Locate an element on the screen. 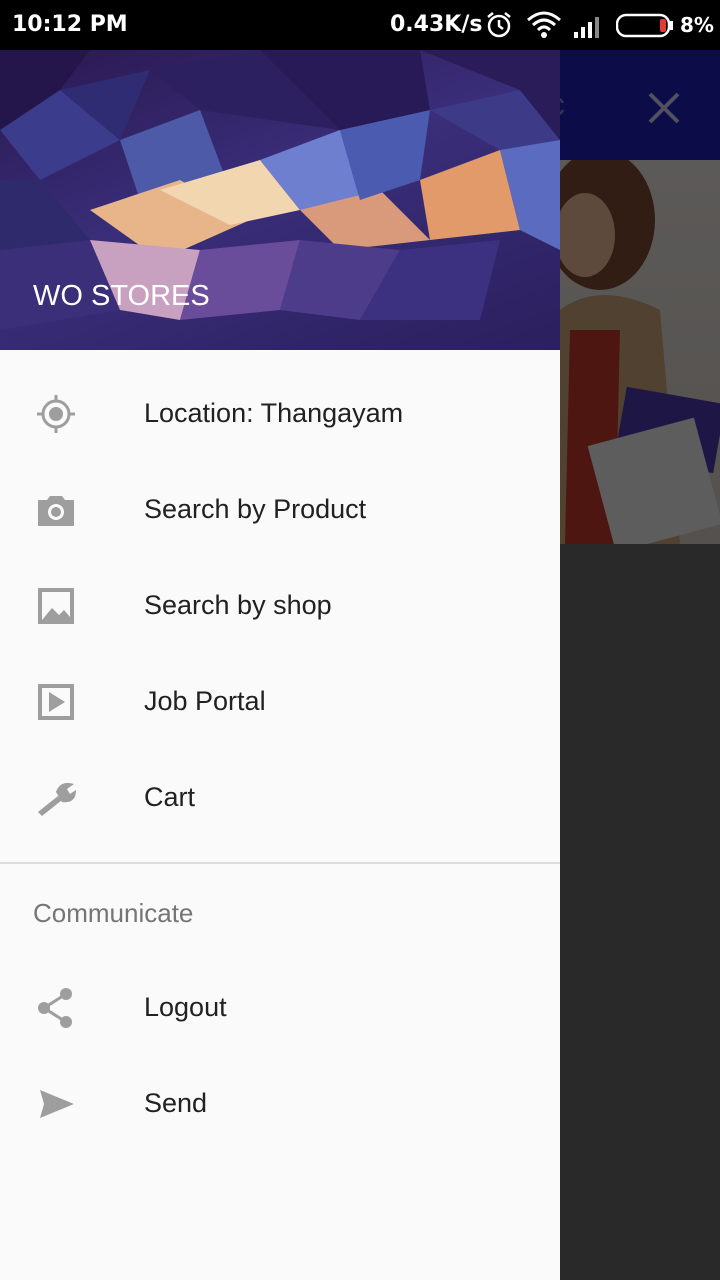 Image resolution: width=720 pixels, height=1280 pixels. menu-item-search-by-product: Search by Product is located at coordinates (280, 510).